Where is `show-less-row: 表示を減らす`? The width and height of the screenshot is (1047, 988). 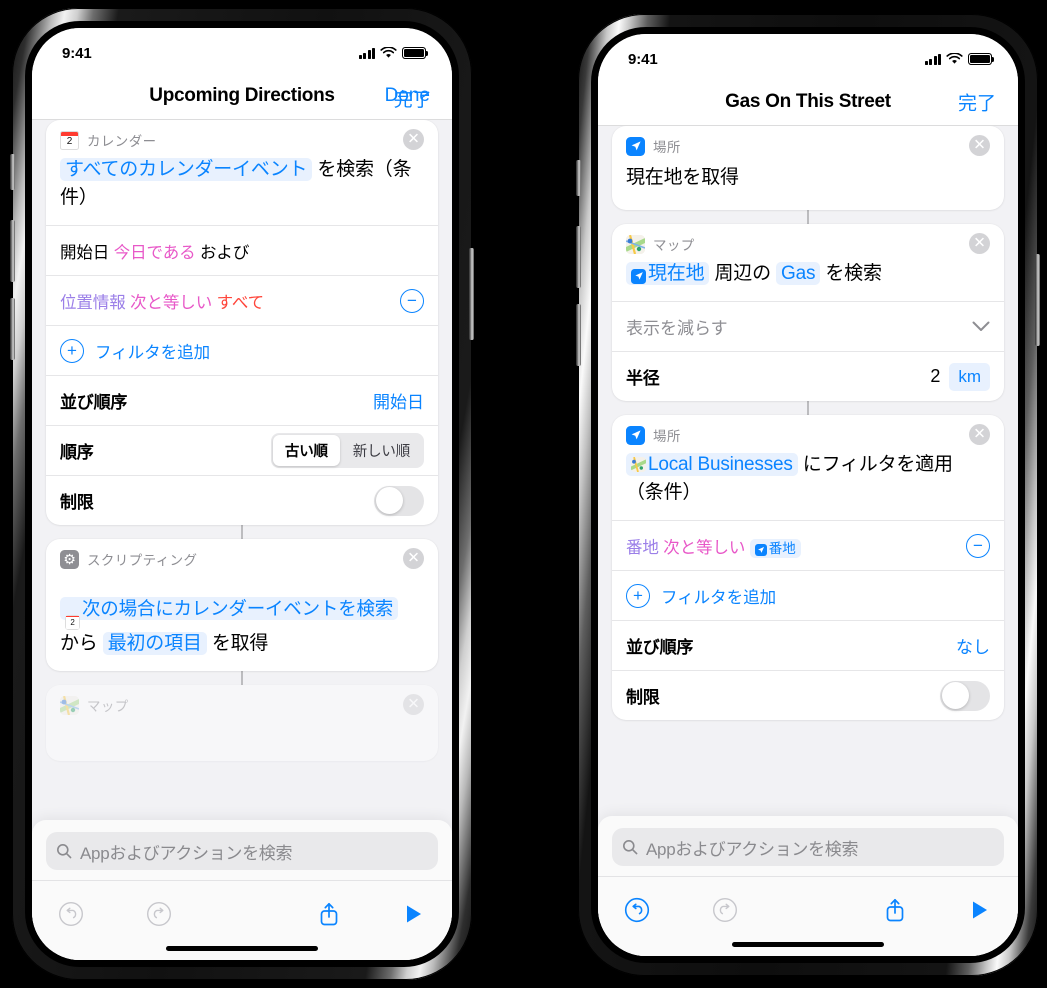
show-less-row: 表示を減らす is located at coordinates (808, 326).